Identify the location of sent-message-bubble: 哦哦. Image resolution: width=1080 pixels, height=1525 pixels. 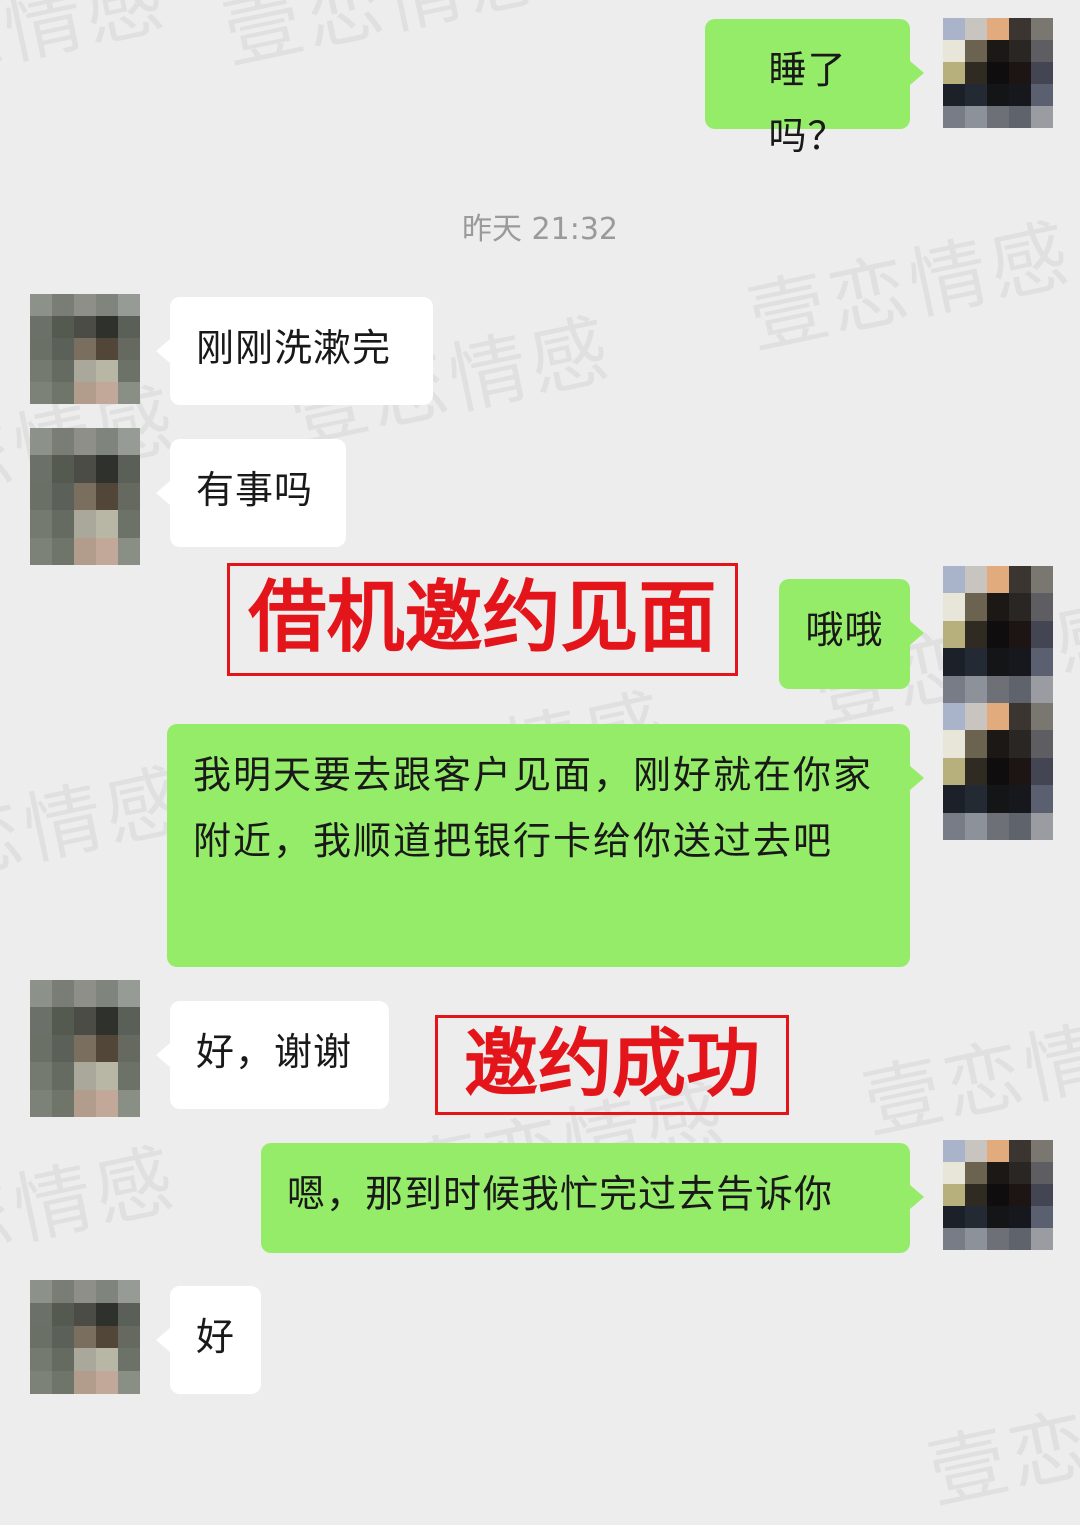
(851, 634).